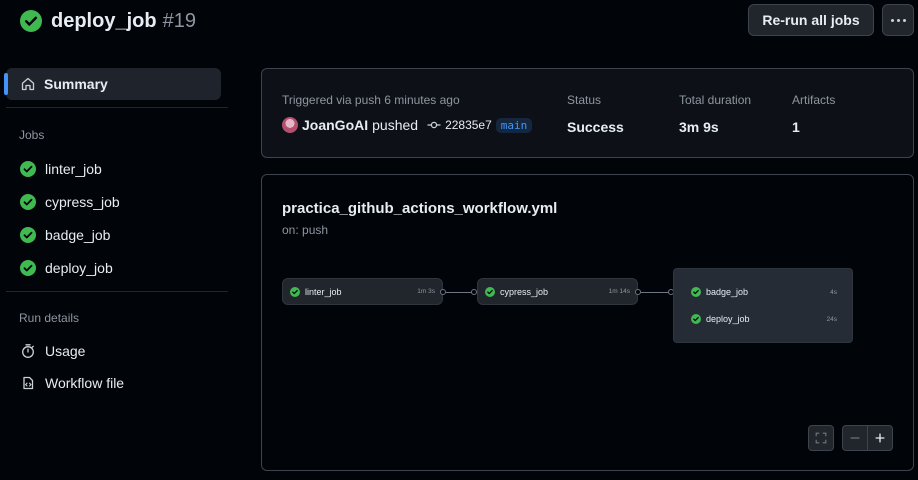  I want to click on minus-icon, so click(855, 438).